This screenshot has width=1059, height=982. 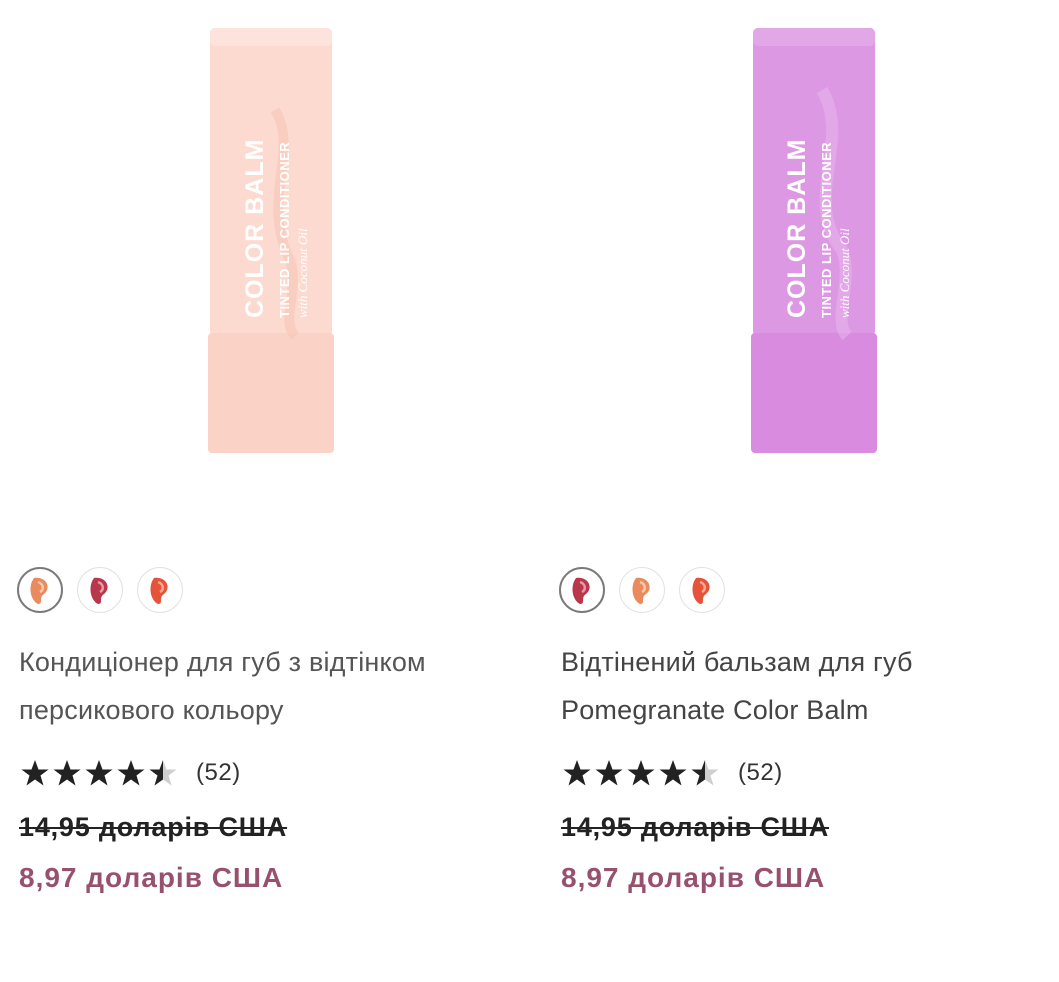 I want to click on product-name-line1: Кондиціонер для губ з відтінком, so click(x=222, y=662).